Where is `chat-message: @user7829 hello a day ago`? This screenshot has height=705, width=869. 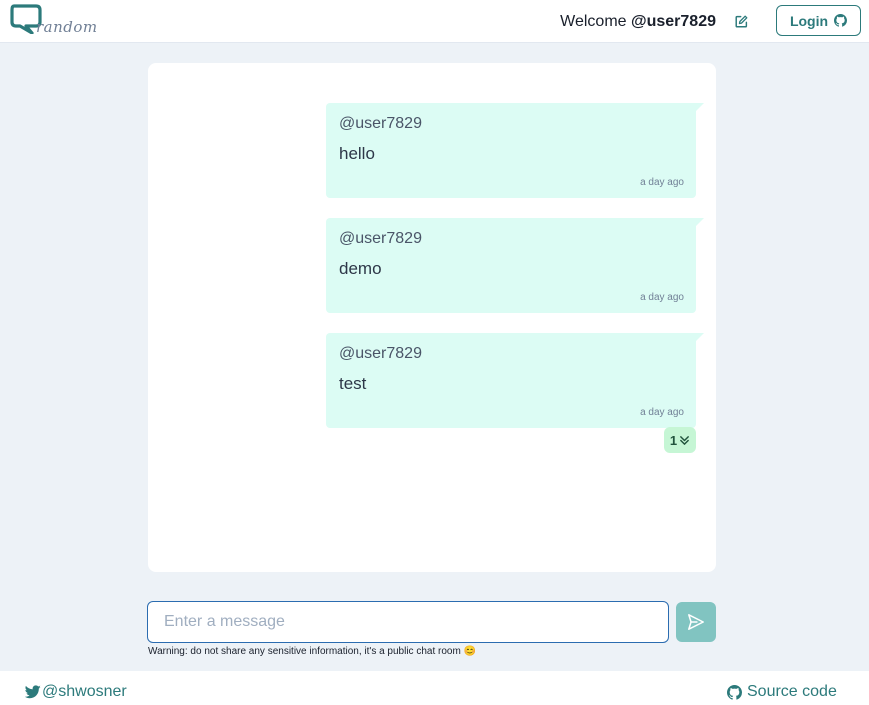
chat-message: @user7829 hello a day ago is located at coordinates (515, 150).